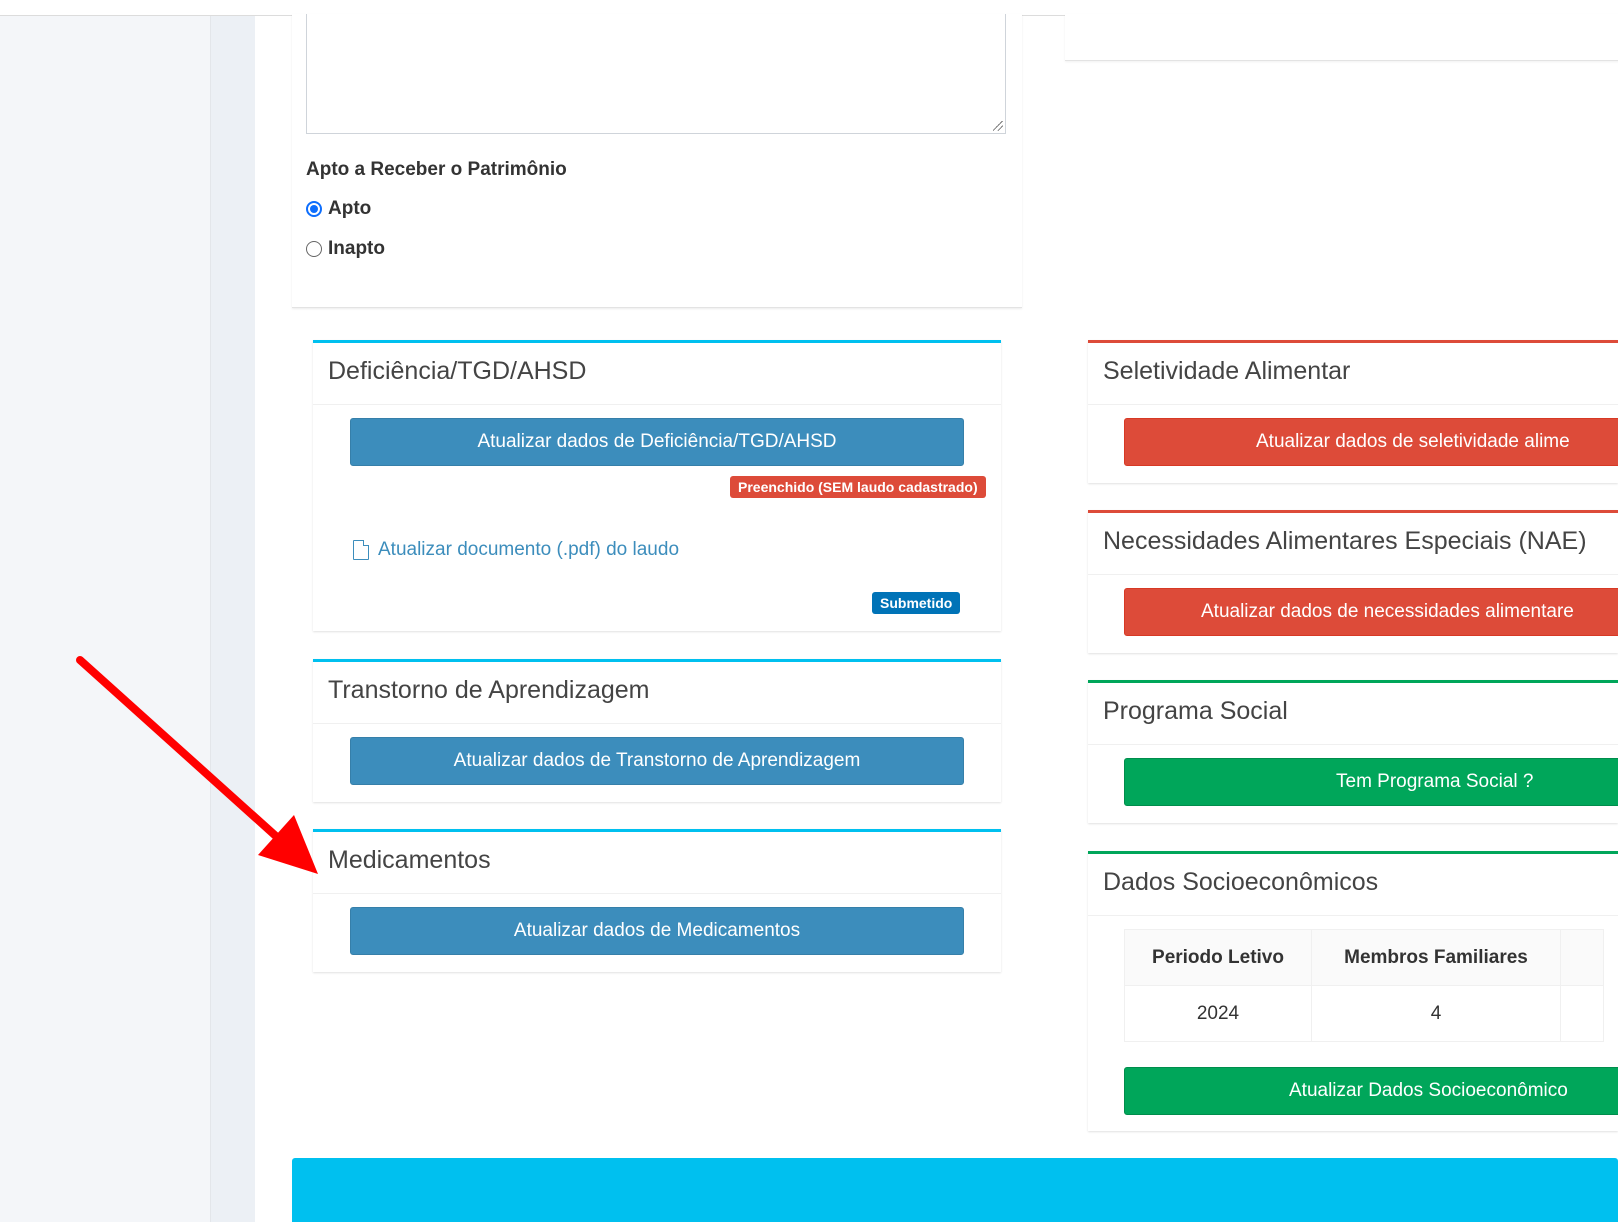  Describe the element at coordinates (1227, 371) in the screenshot. I see `panel-seletividade-title: Seletividade Alimentar` at that location.